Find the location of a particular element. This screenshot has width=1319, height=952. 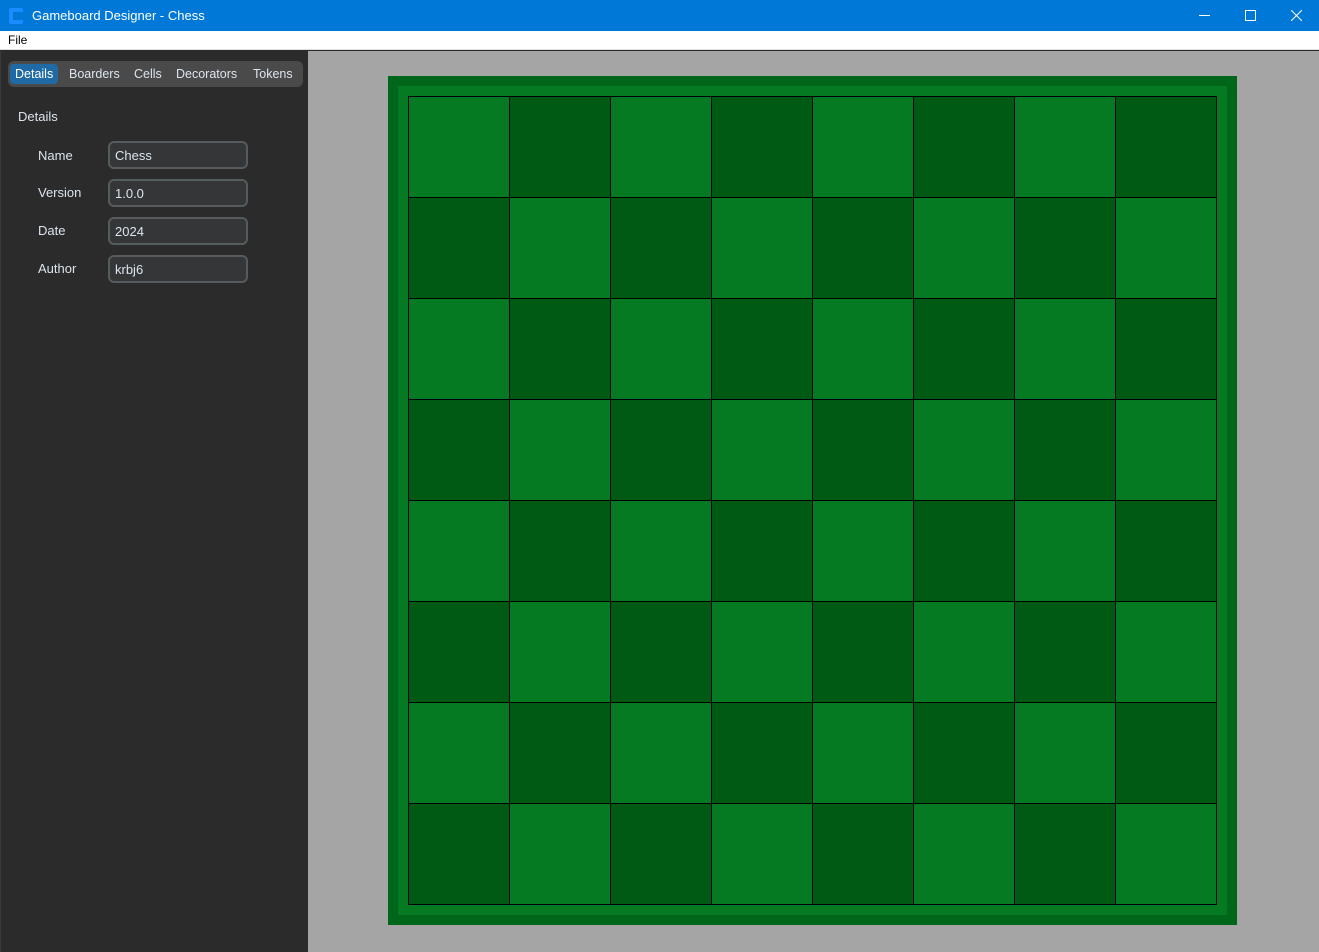

version-label: Version is located at coordinates (60, 192).